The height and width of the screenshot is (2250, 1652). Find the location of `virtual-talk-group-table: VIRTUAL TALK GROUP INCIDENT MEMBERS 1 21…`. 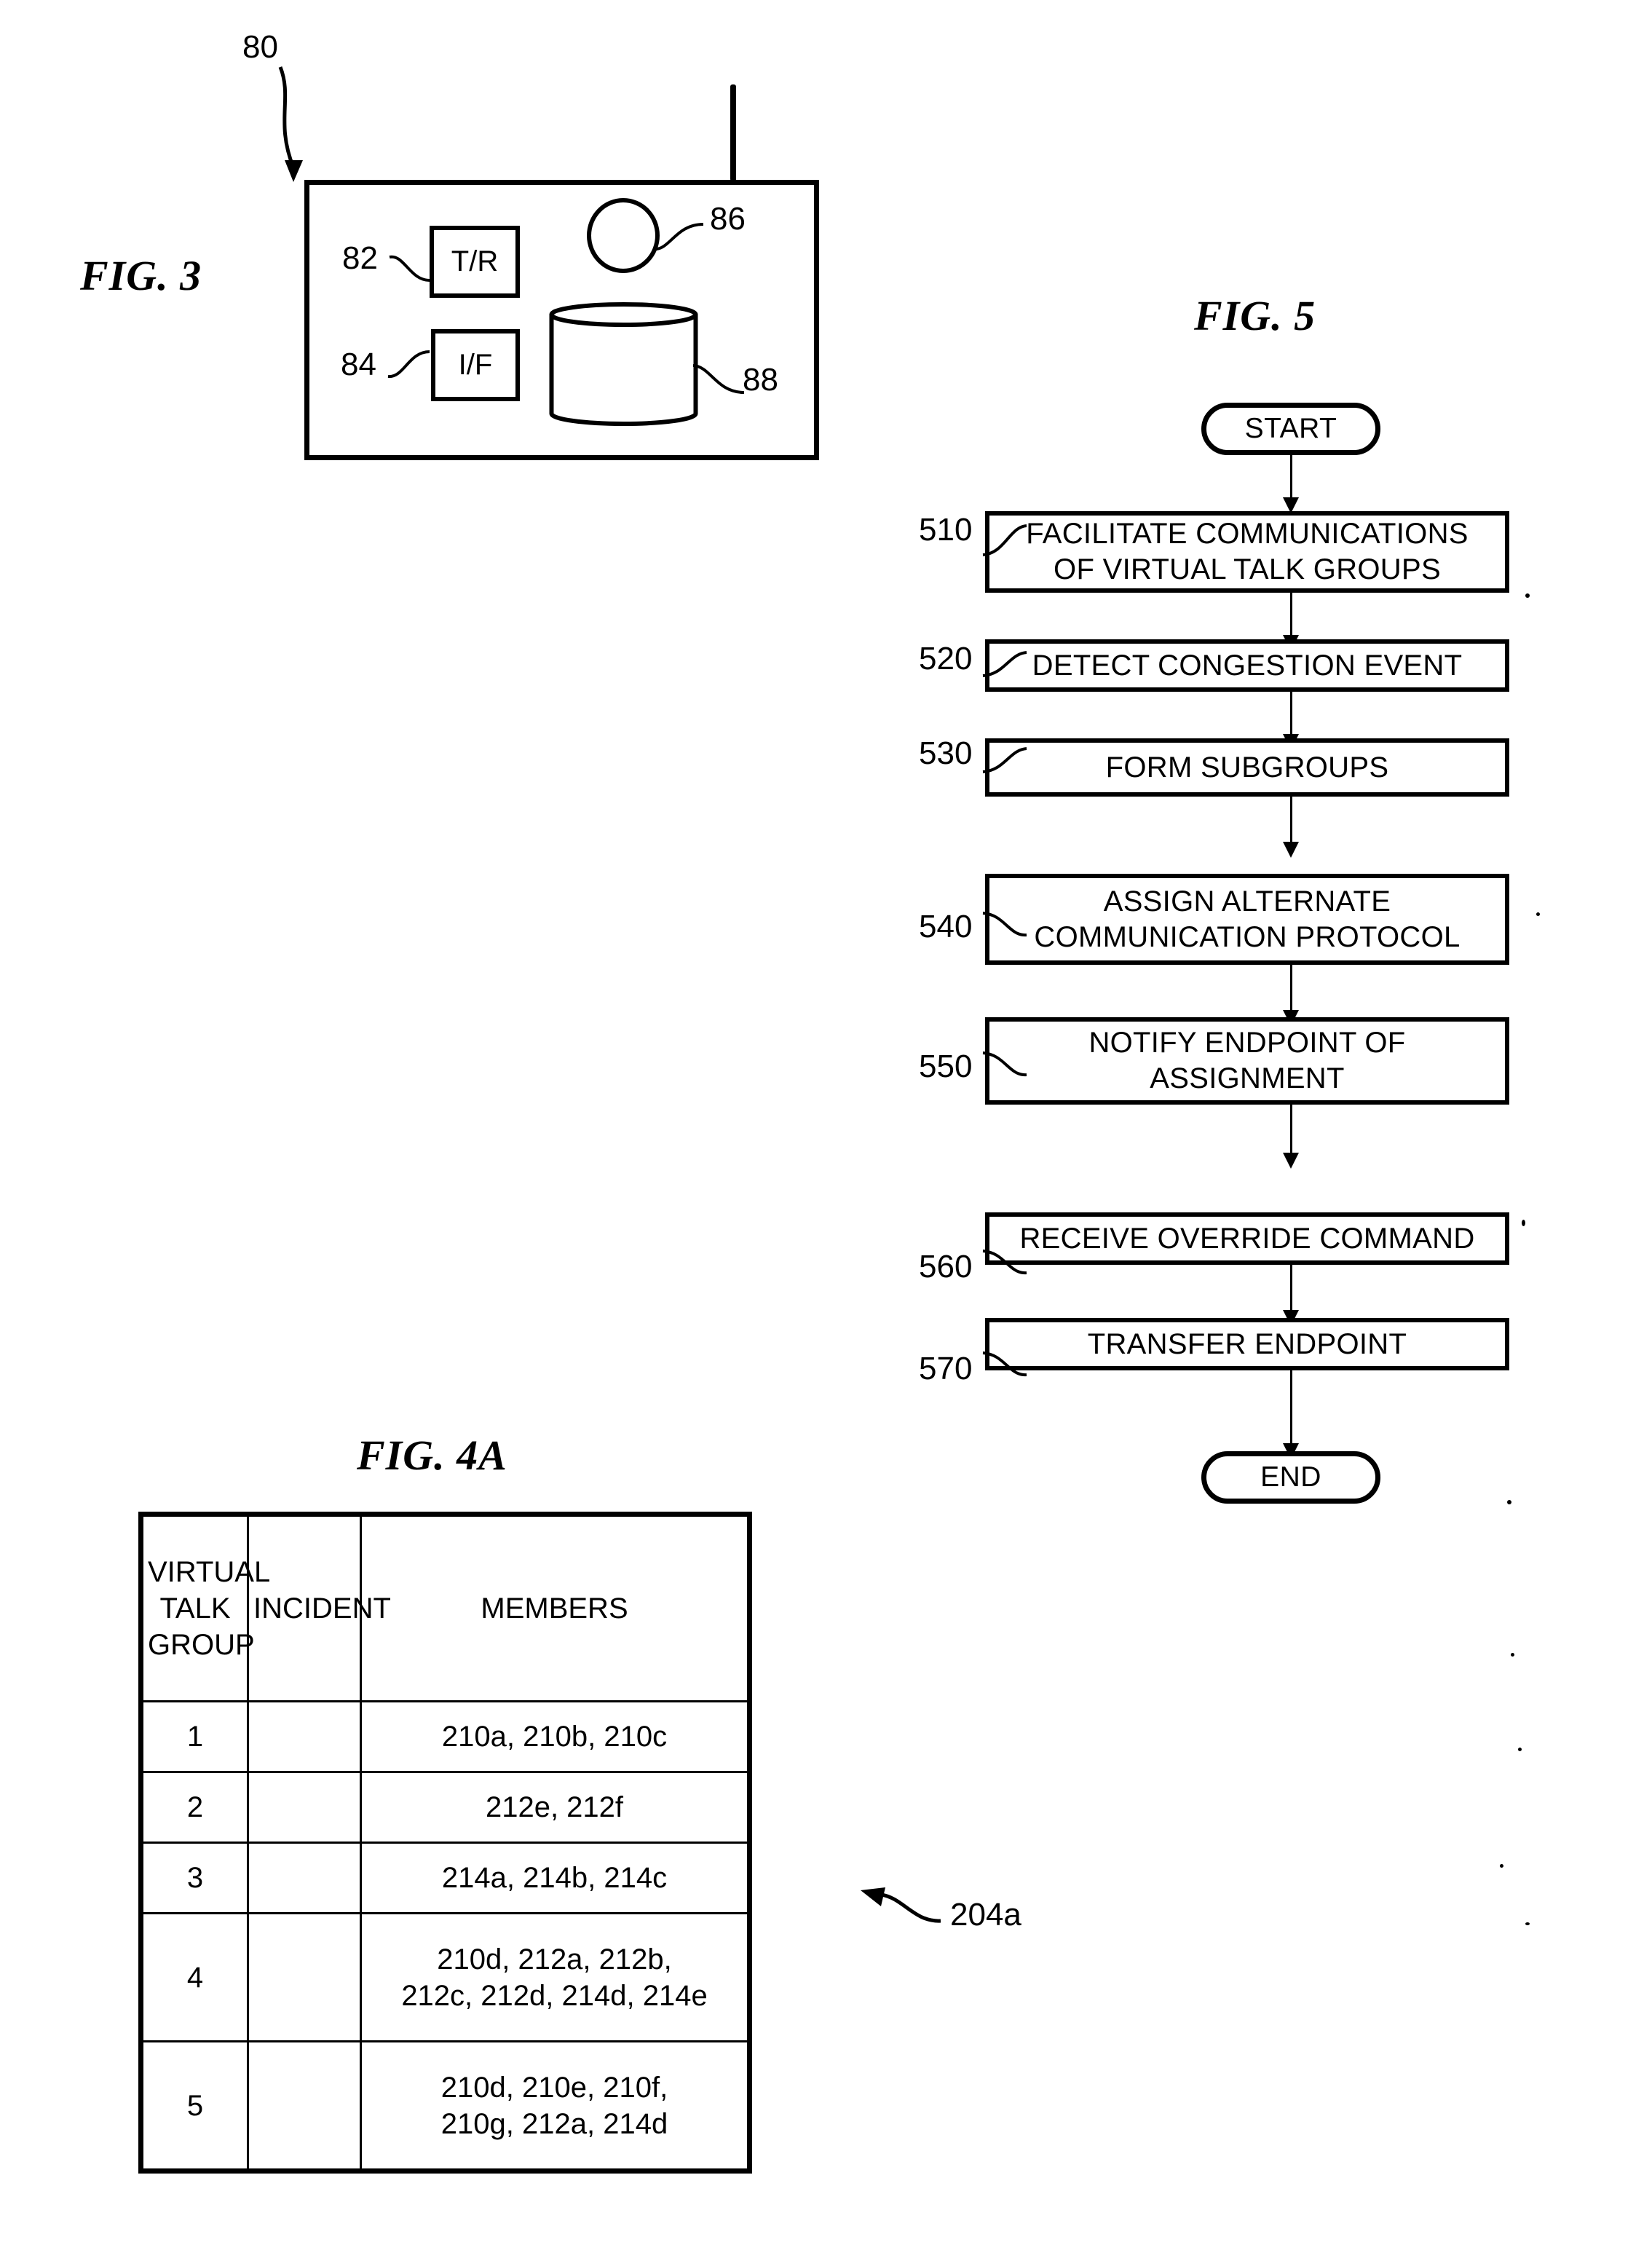

virtual-talk-group-table: VIRTUAL TALK GROUP INCIDENT MEMBERS 1 21… is located at coordinates (445, 1843).